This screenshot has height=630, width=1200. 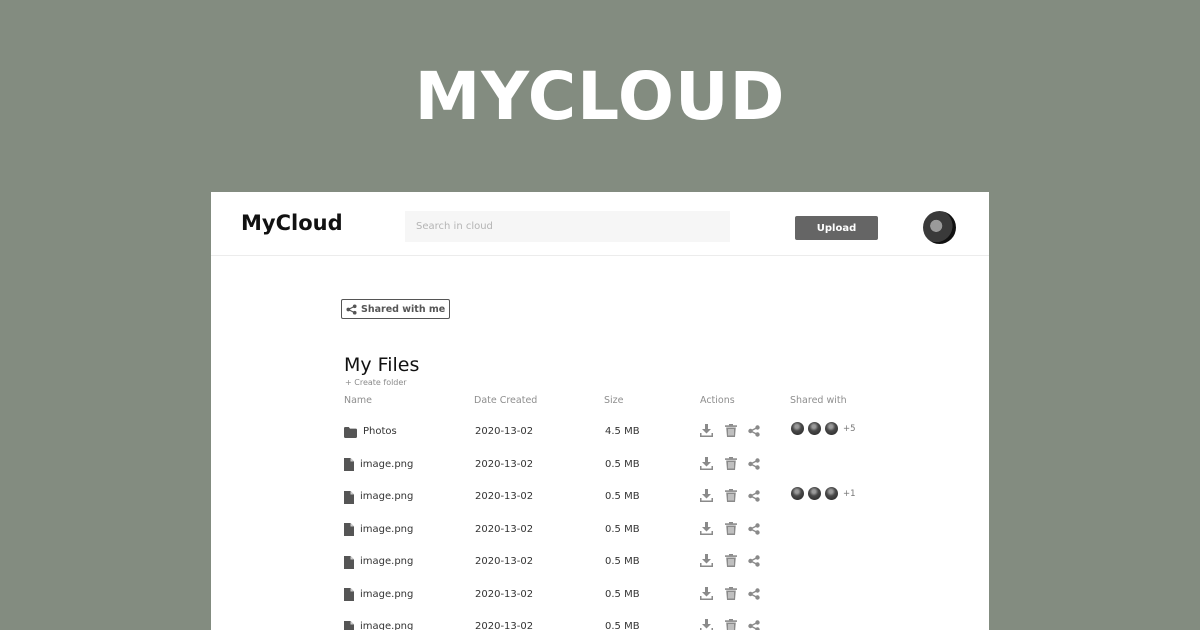 I want to click on top-bar: MyCloud Upload, so click(x=600, y=224).